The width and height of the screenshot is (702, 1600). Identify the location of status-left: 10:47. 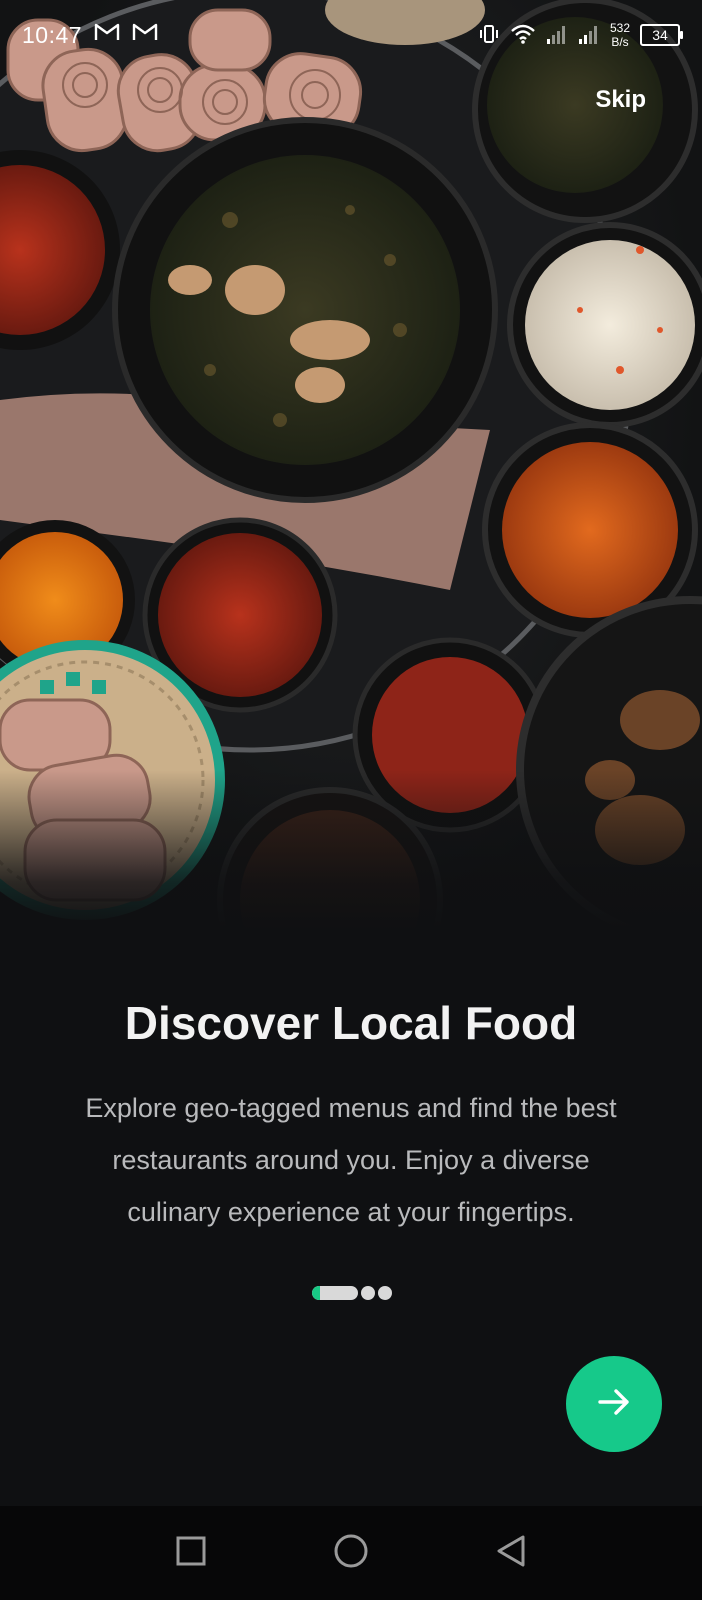
(90, 35).